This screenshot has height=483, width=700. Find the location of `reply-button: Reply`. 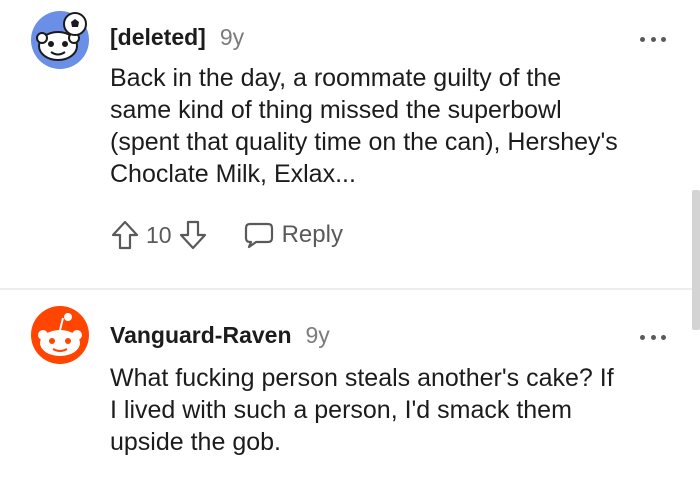

reply-button: Reply is located at coordinates (293, 235).